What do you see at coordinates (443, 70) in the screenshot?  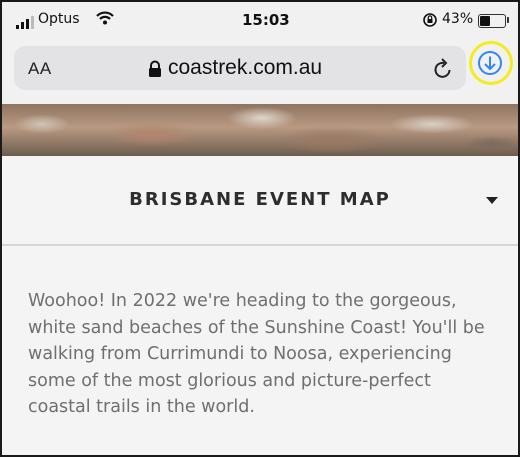 I see `reload-icon` at bounding box center [443, 70].